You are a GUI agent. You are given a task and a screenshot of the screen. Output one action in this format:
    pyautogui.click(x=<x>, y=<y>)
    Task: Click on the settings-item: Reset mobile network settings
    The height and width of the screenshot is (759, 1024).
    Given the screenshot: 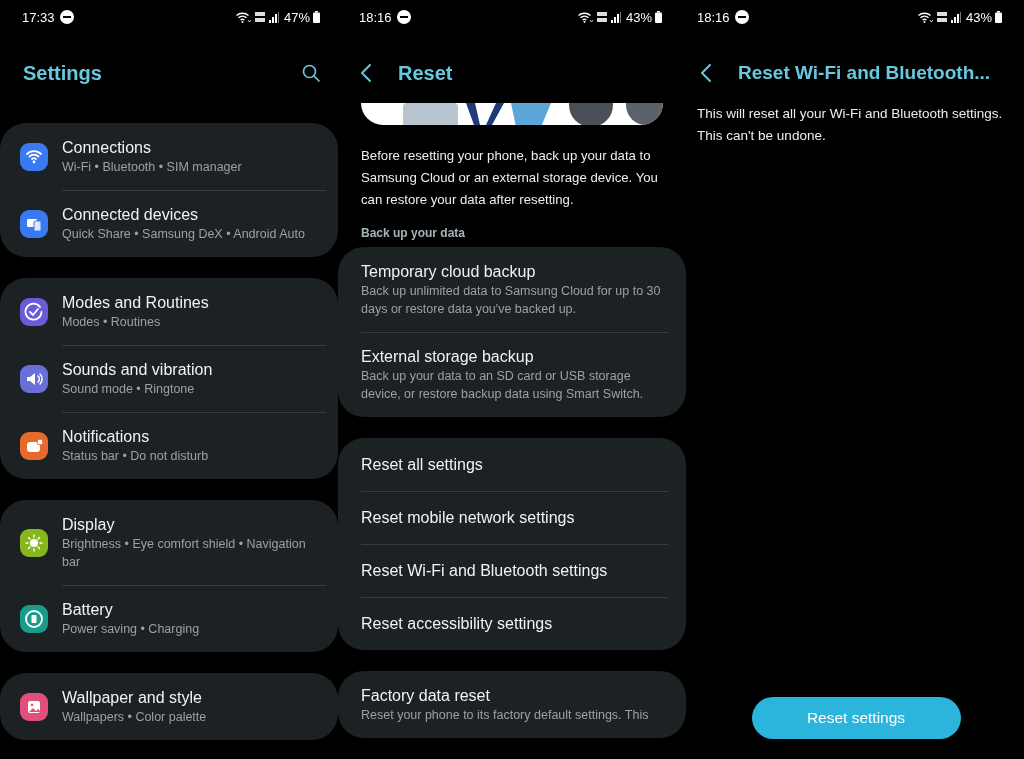 What is the action you would take?
    pyautogui.click(x=512, y=517)
    